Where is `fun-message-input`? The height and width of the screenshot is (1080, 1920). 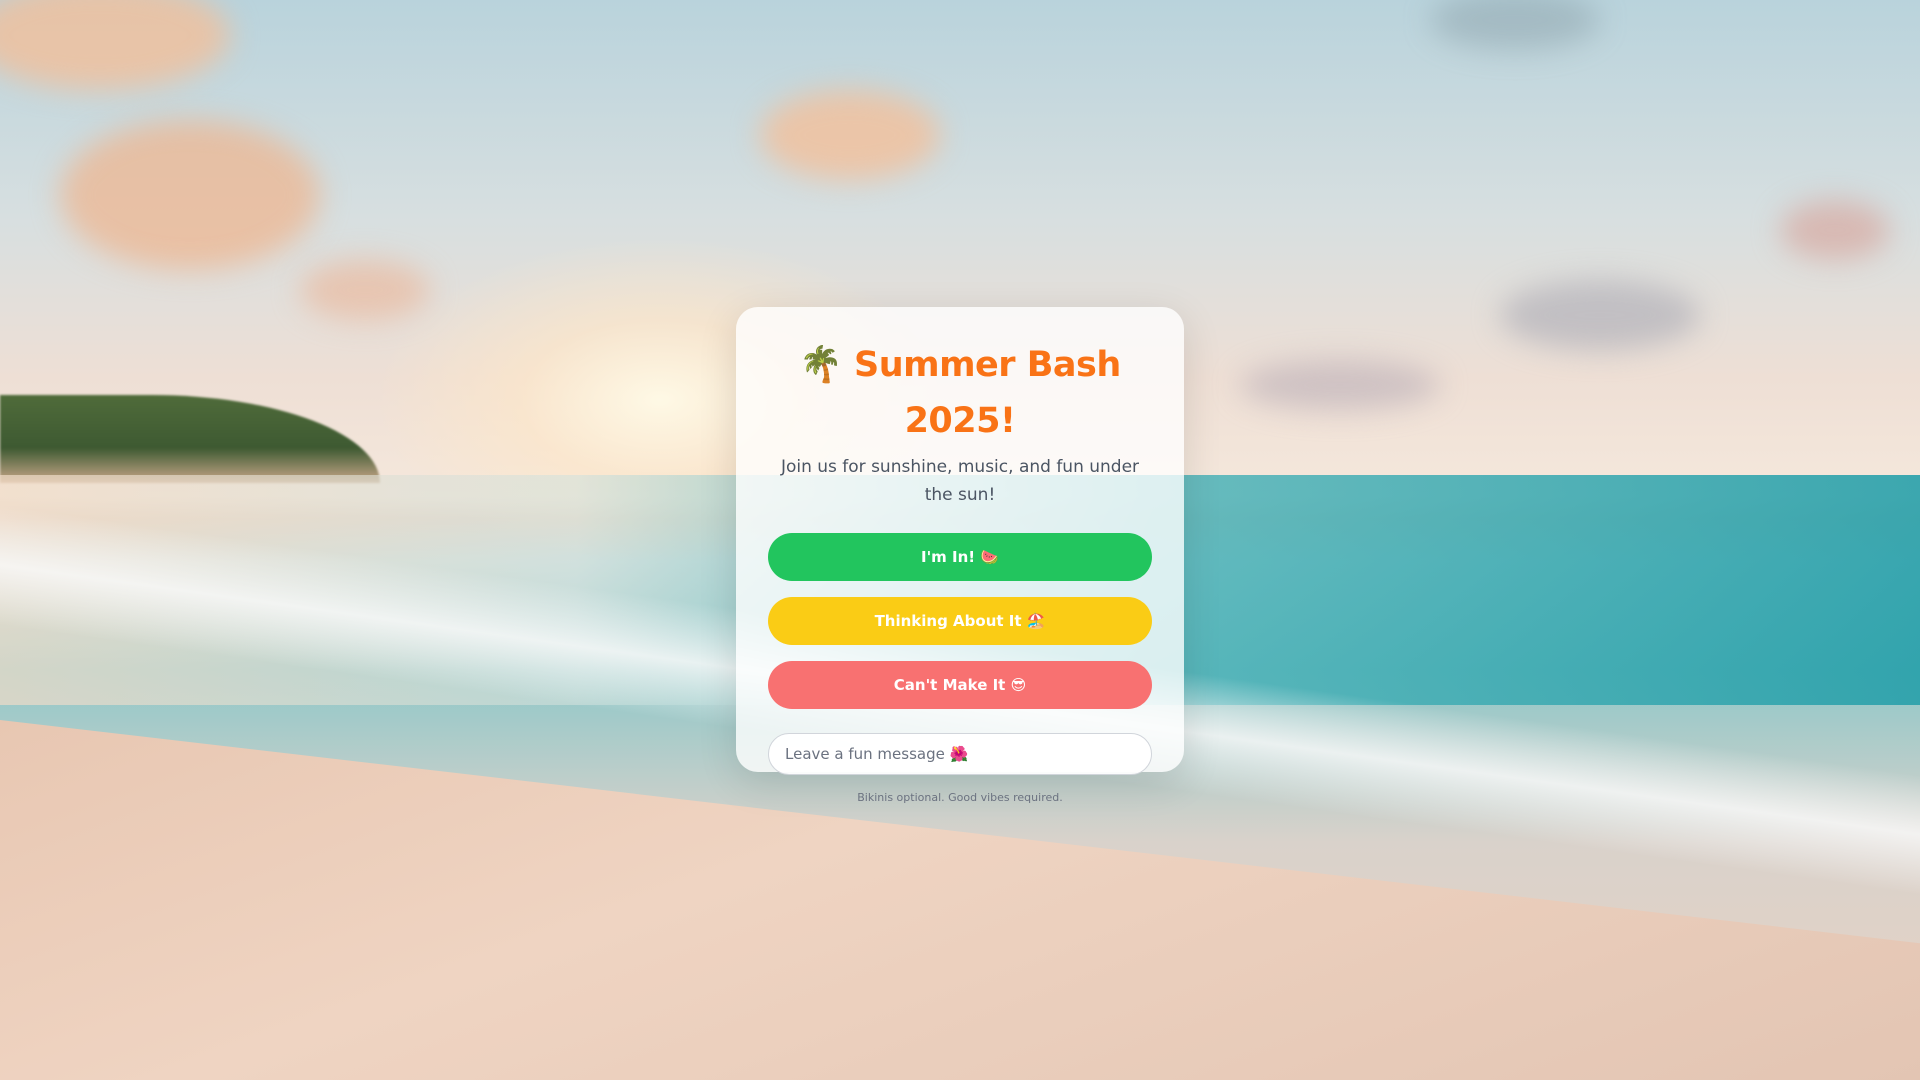 fun-message-input is located at coordinates (960, 754).